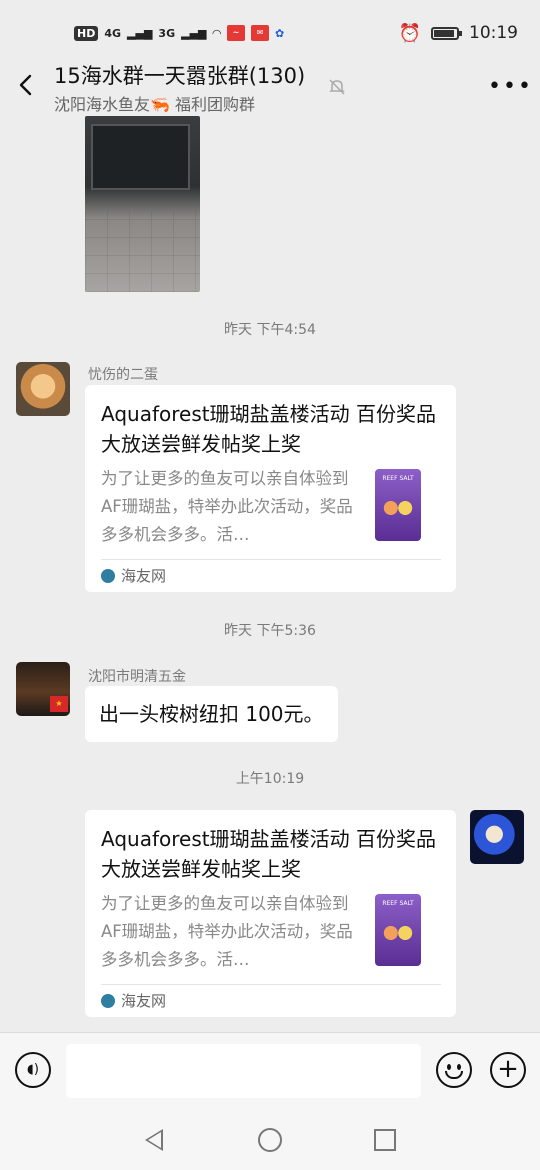 The image size is (540, 1170). Describe the element at coordinates (43, 389) in the screenshot. I see `avatar` at that location.